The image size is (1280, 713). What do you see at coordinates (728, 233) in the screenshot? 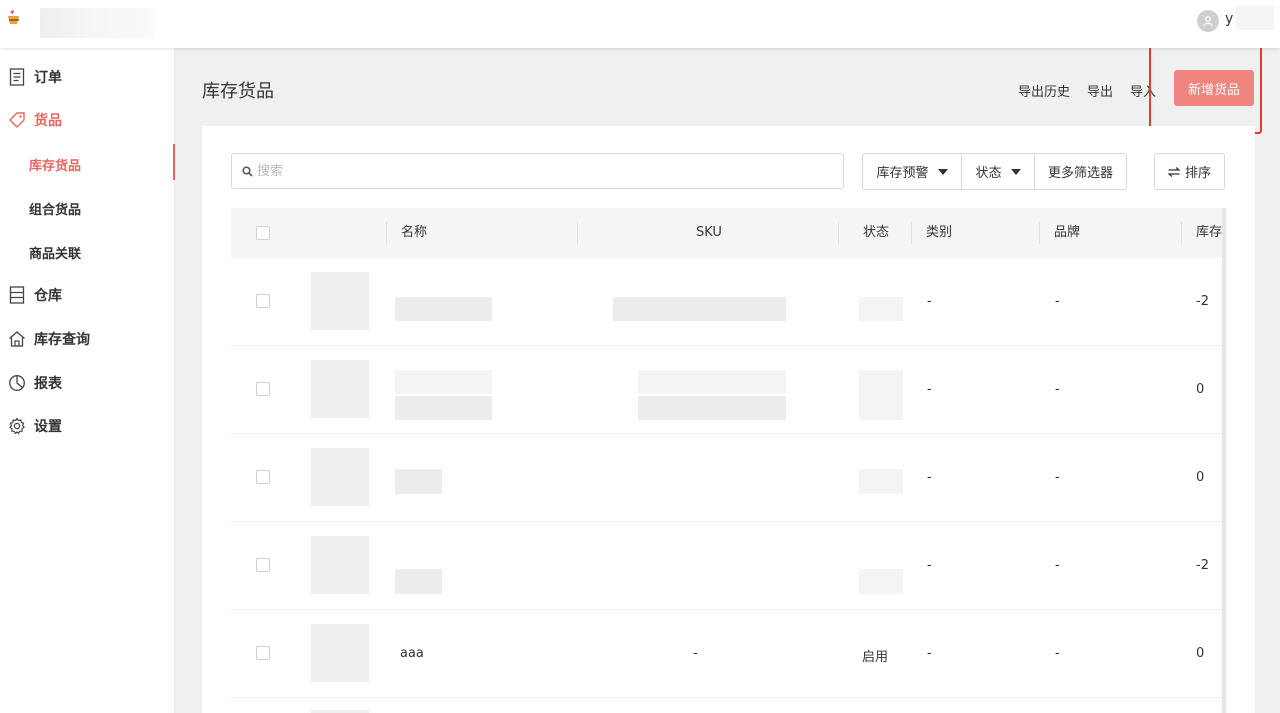
I see `table-header: 名称 SKU 状态 类别 品牌 库存` at bounding box center [728, 233].